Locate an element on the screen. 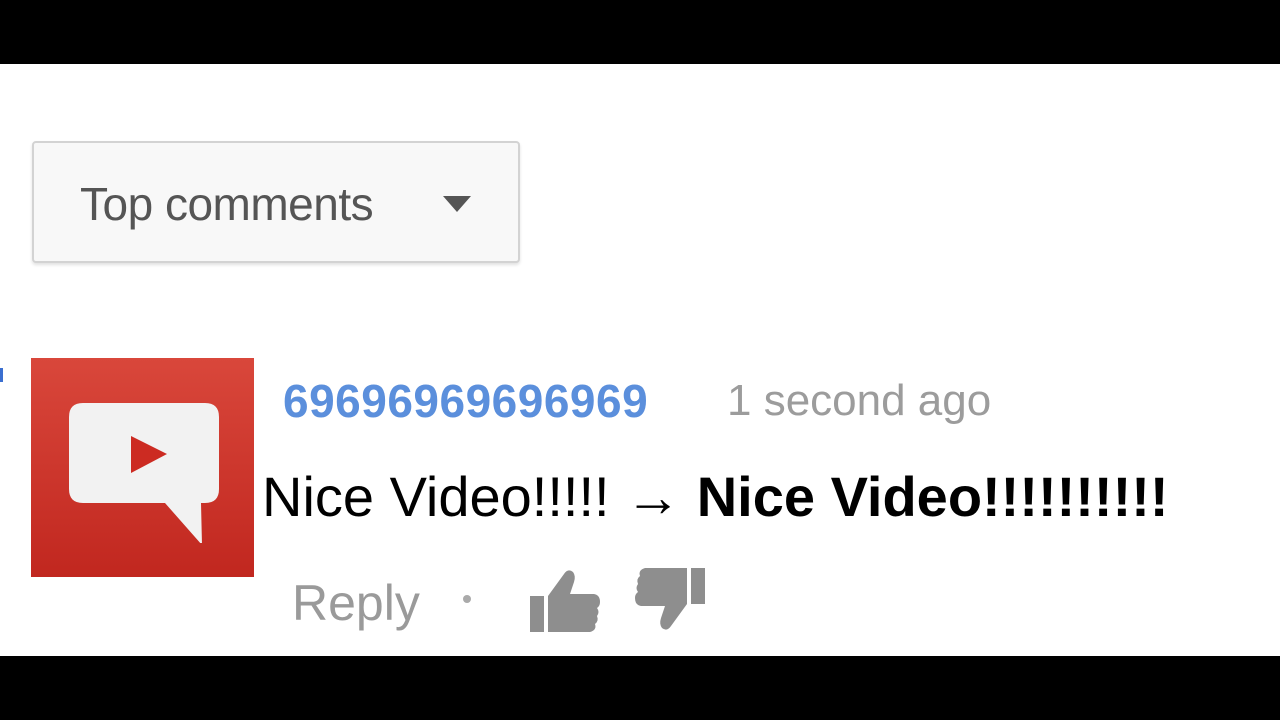 This screenshot has width=1280, height=720. comment-body: Nice Video!!!!! → Nice Video!!!!!!!!!! is located at coordinates (715, 496).